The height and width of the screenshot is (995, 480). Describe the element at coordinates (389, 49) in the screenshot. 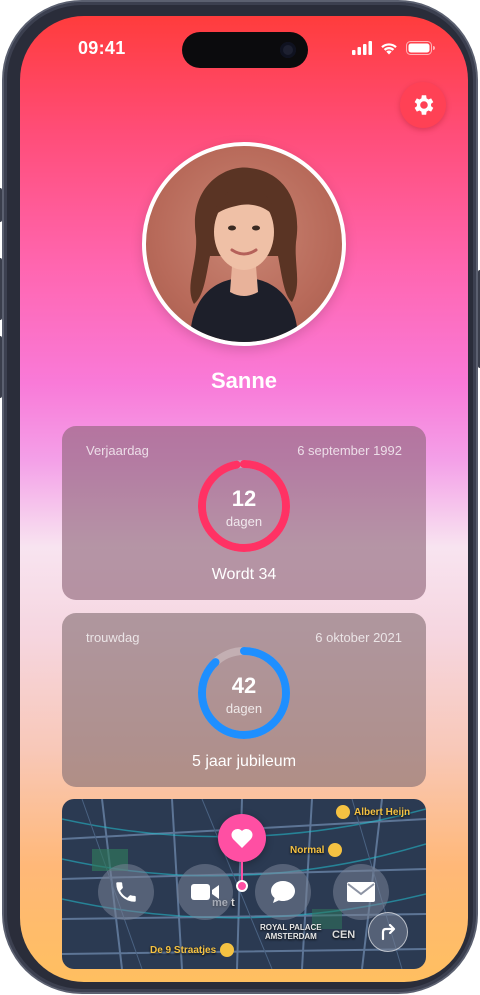

I see `wifi-icon` at that location.